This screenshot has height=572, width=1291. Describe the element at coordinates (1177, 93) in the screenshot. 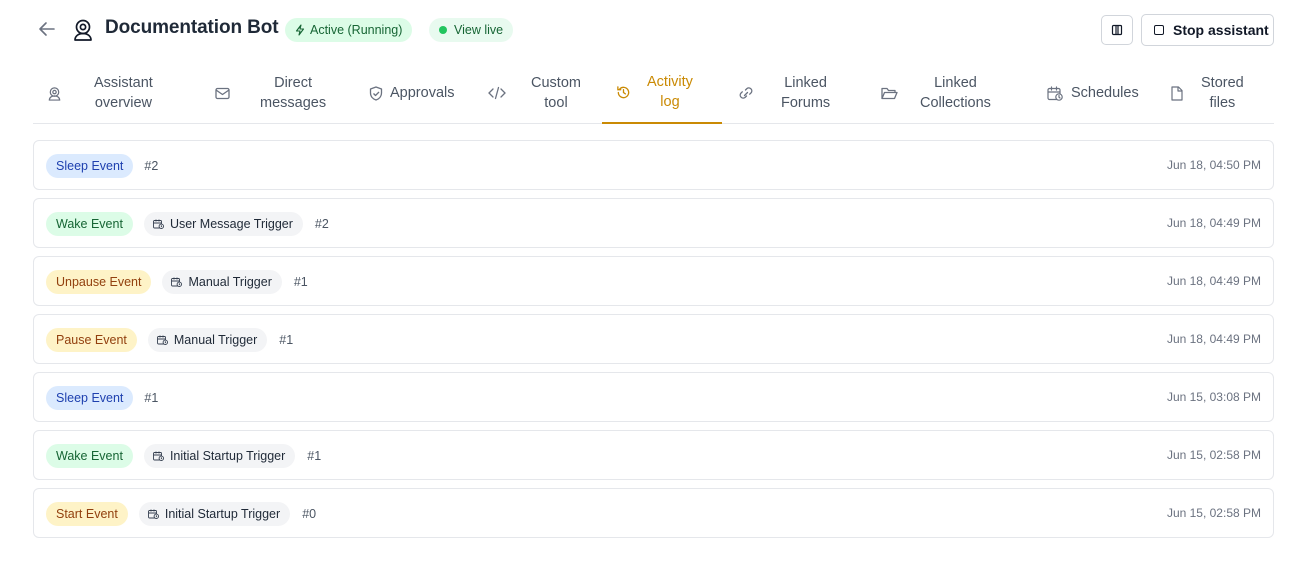

I see `file-icon` at that location.